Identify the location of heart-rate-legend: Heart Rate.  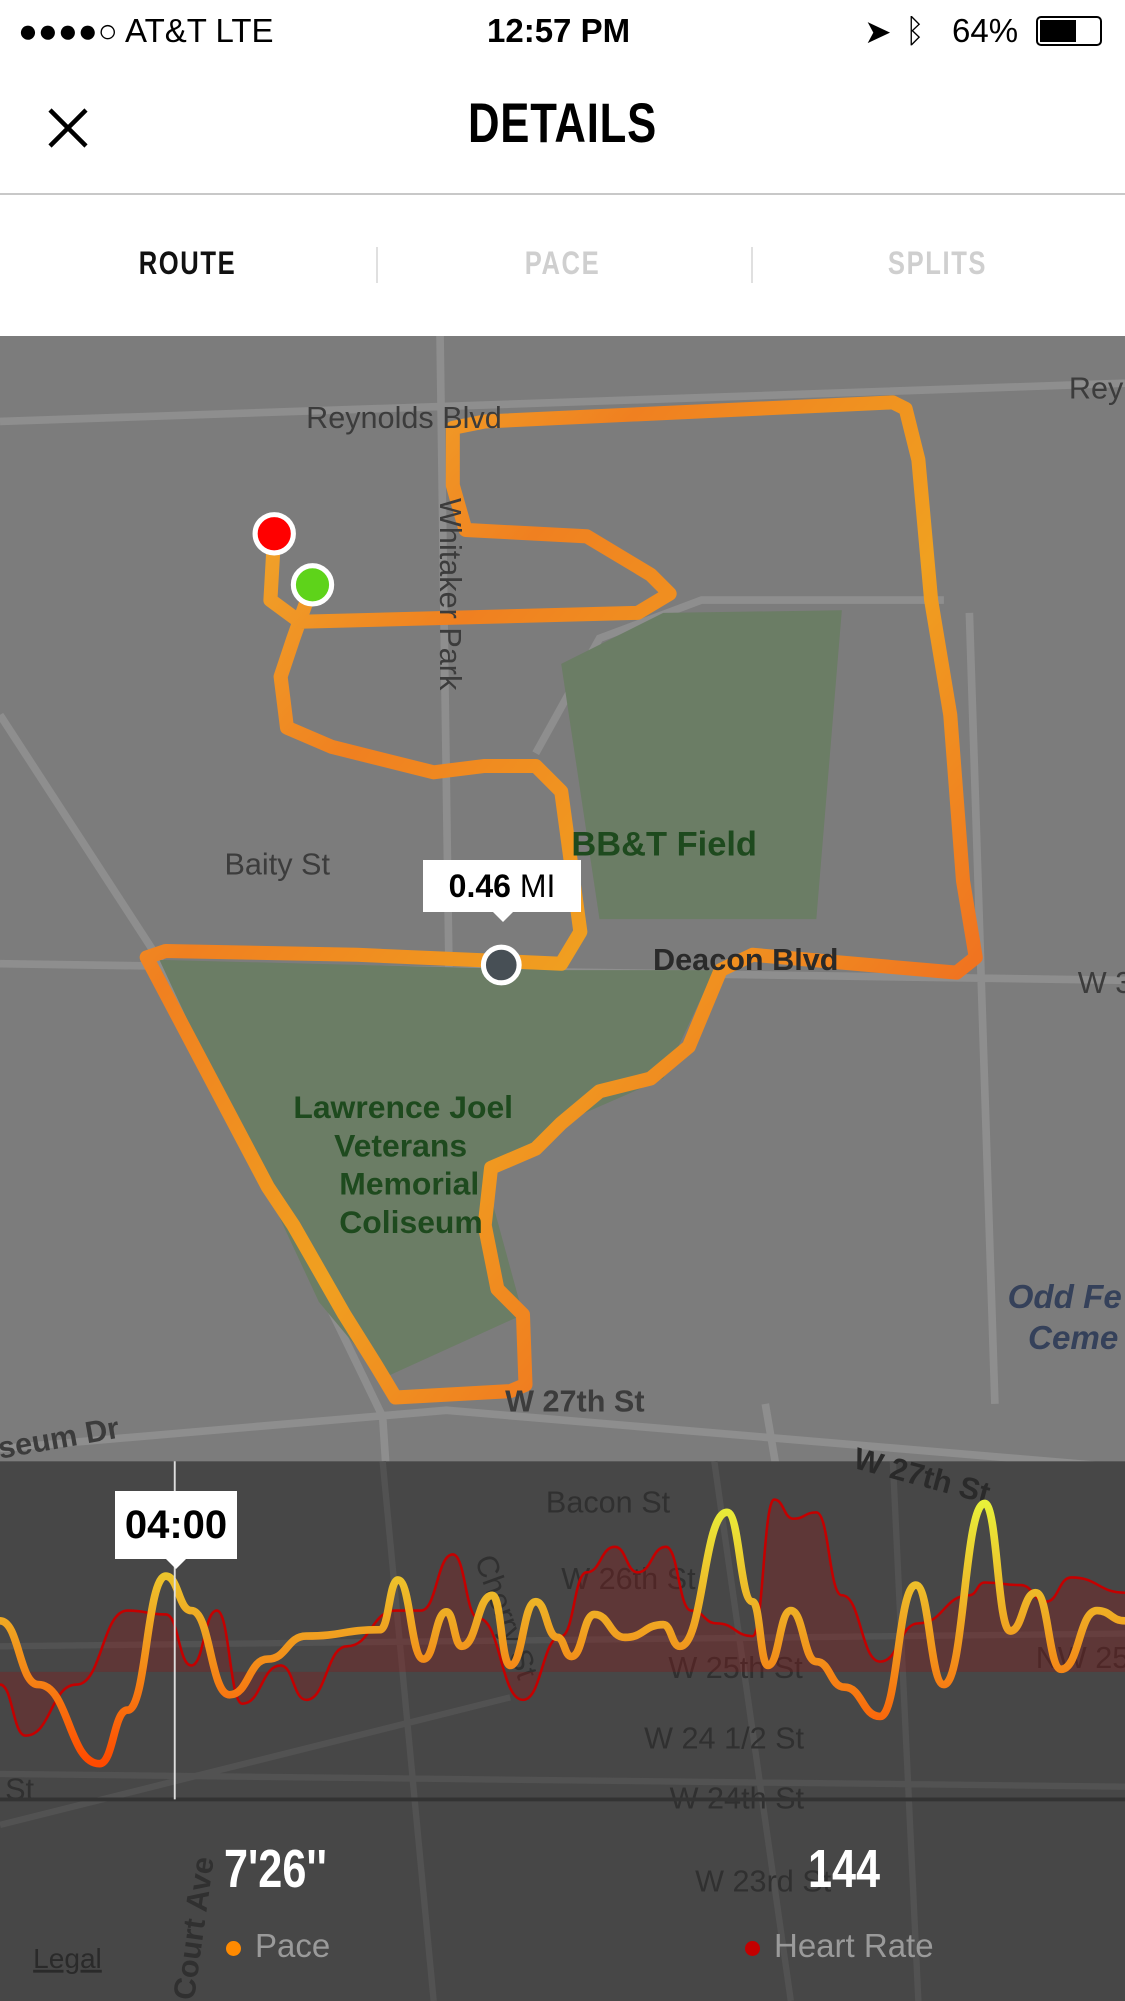
(839, 1946).